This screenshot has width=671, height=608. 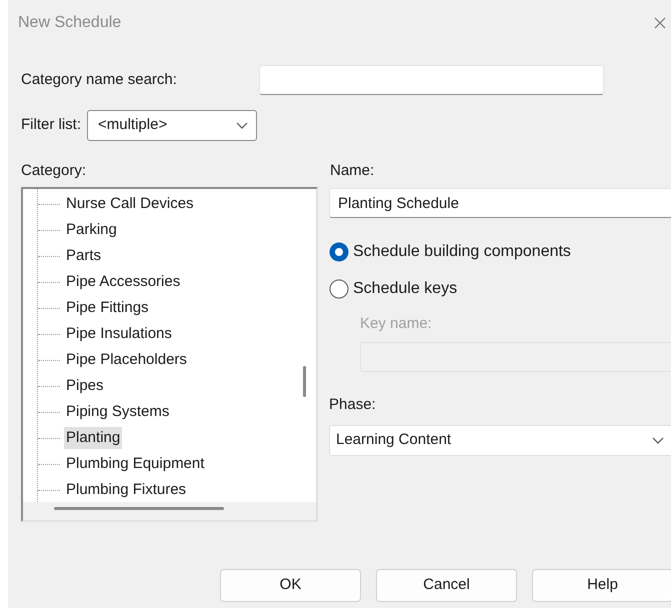 I want to click on field-label: Category:, so click(x=54, y=171).